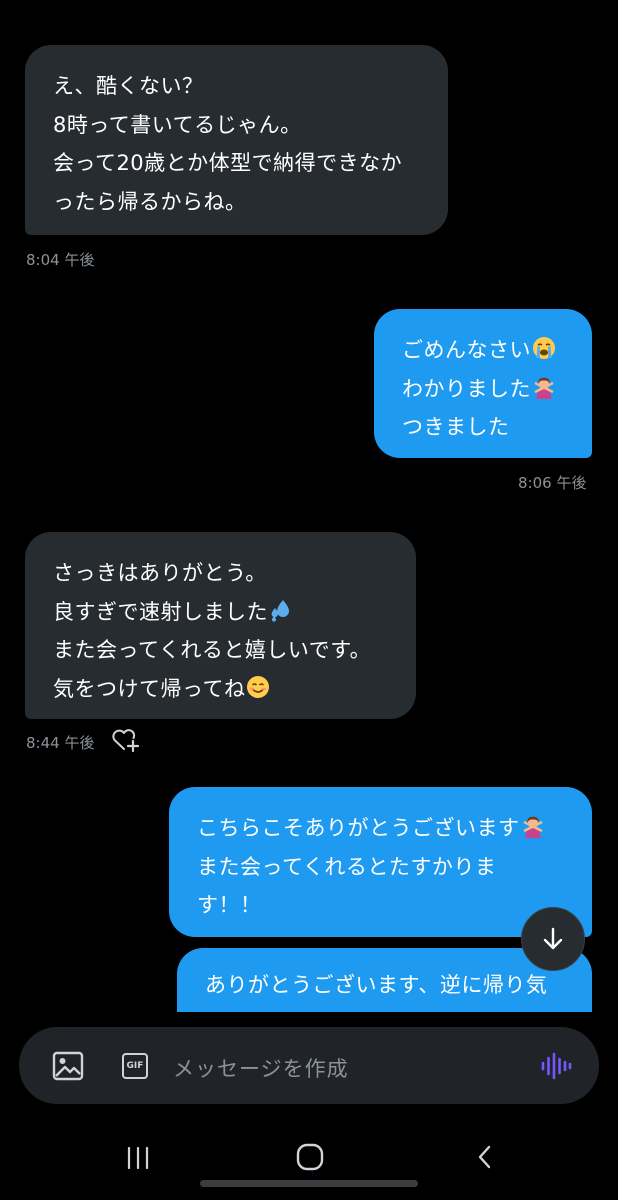 This screenshot has width=618, height=1200. Describe the element at coordinates (485, 1157) in the screenshot. I see `back-icon` at that location.